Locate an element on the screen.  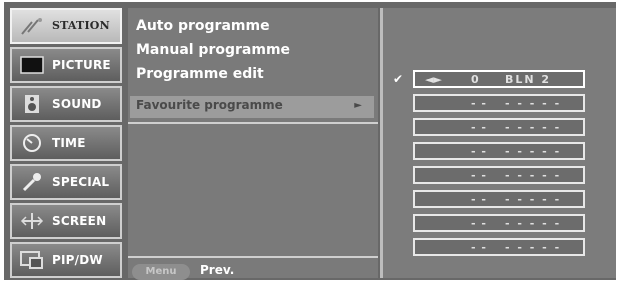
menu-item-station: STATION is located at coordinates (66, 26).